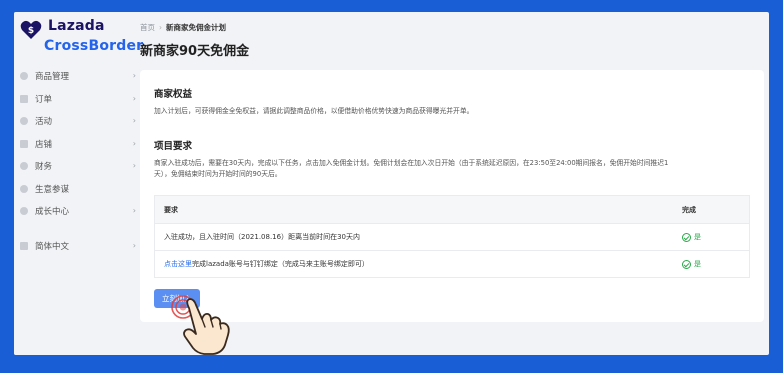 The image size is (783, 373). Describe the element at coordinates (24, 245) in the screenshot. I see `language-icon` at that location.